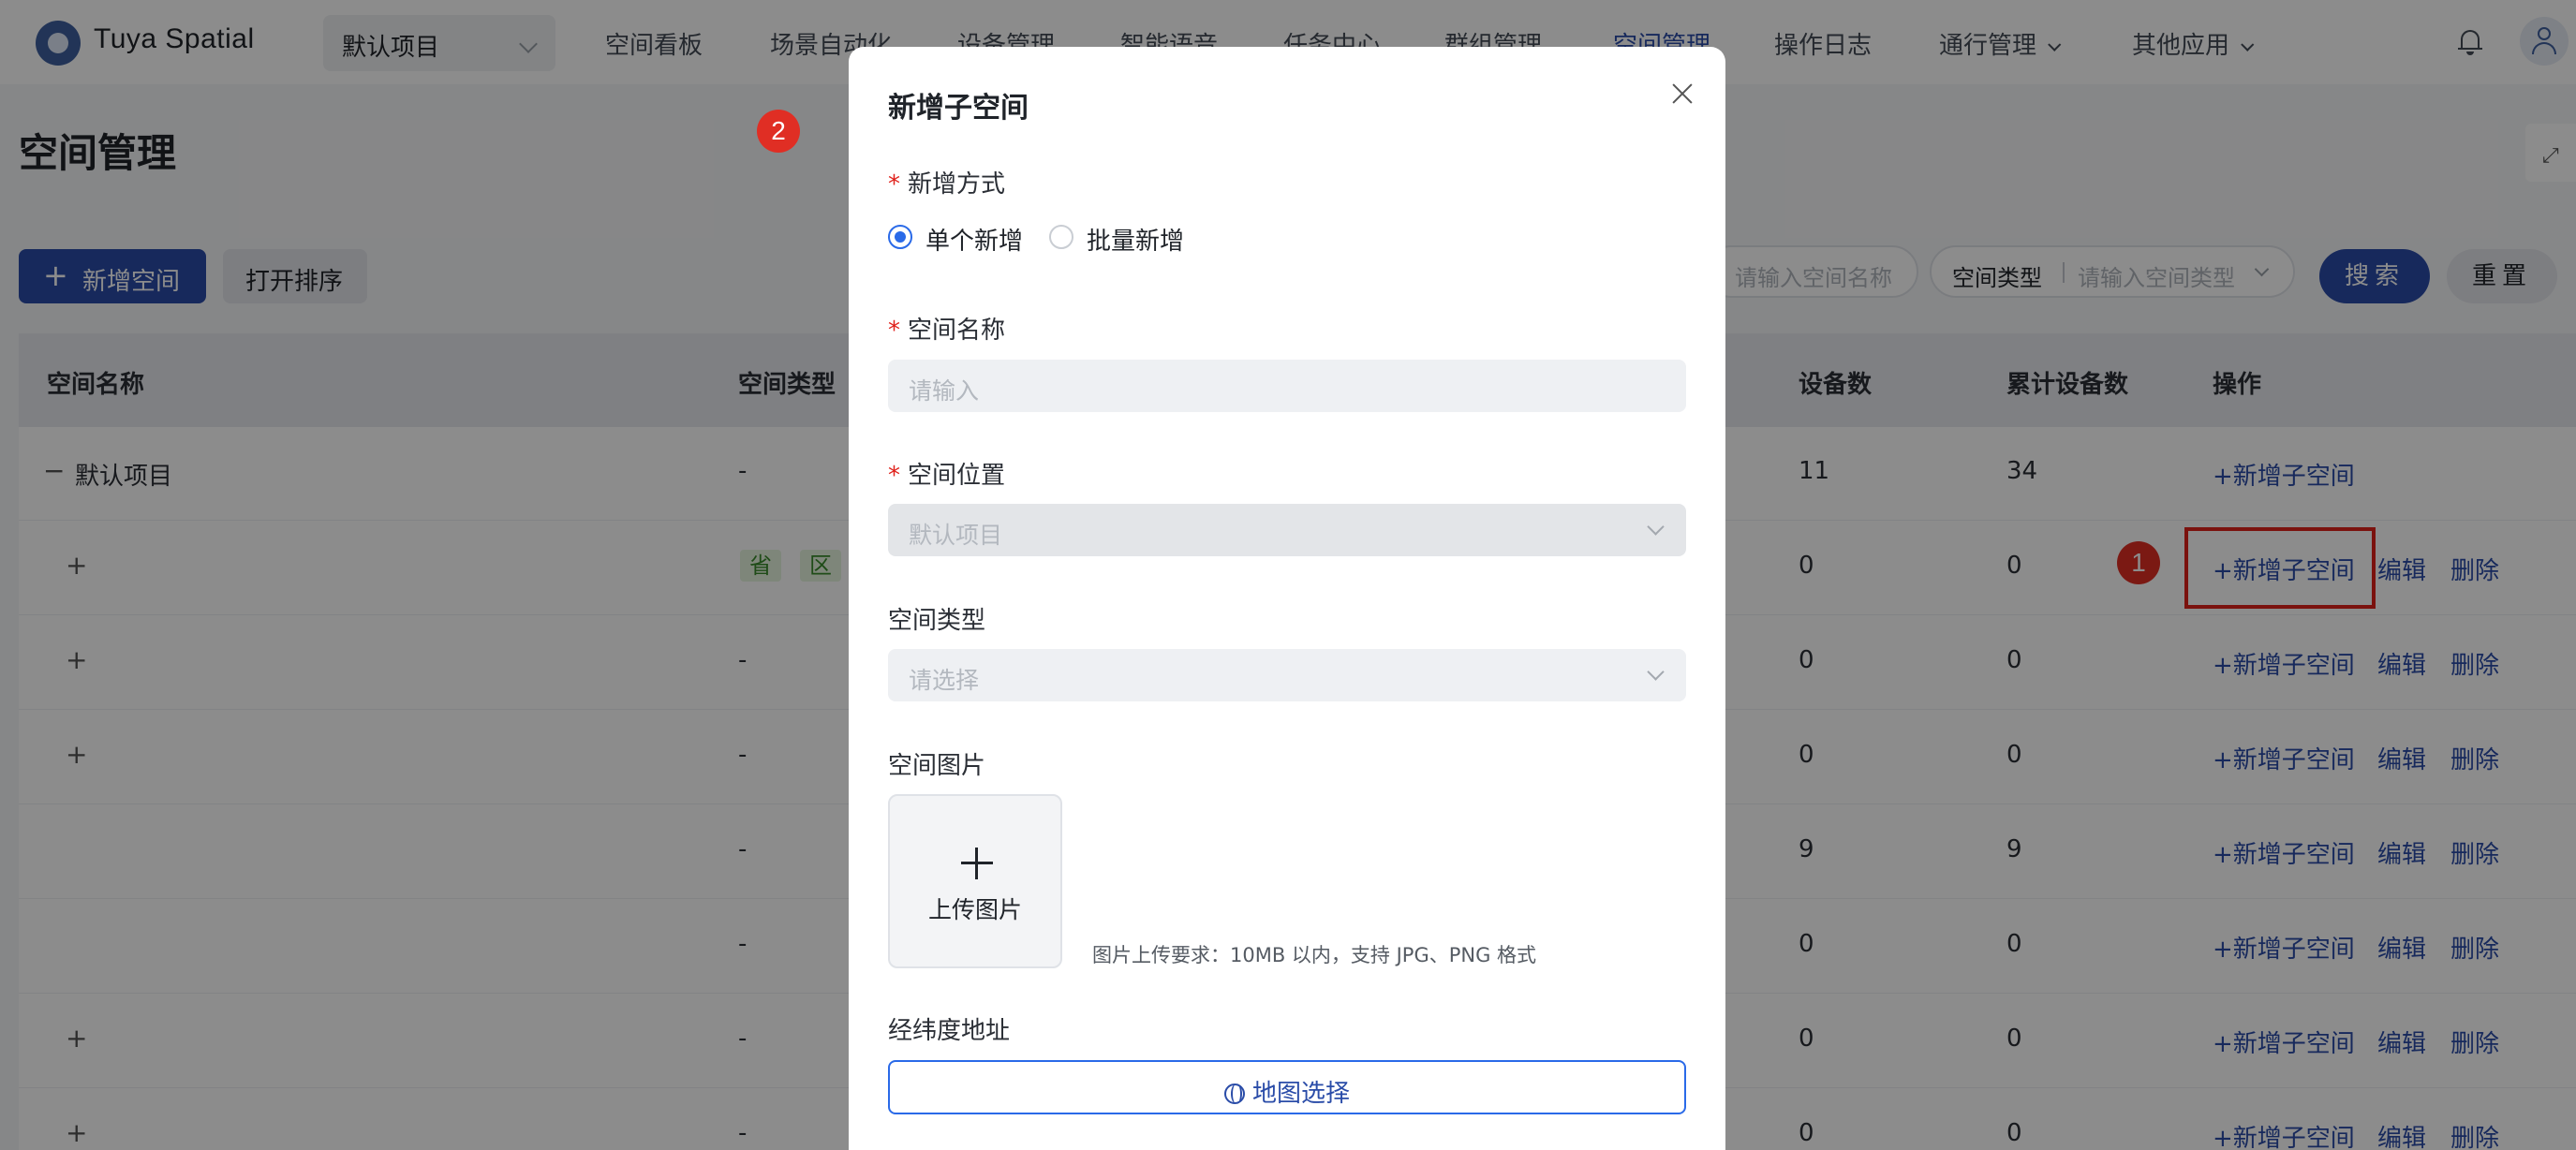 The image size is (2576, 1150). I want to click on map-select-label: 地图选择, so click(1300, 1094).